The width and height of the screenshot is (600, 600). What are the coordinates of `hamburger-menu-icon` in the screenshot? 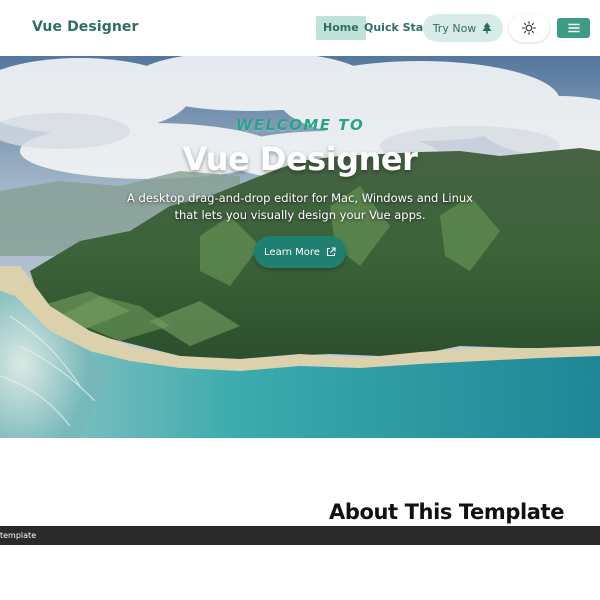 It's located at (573, 28).